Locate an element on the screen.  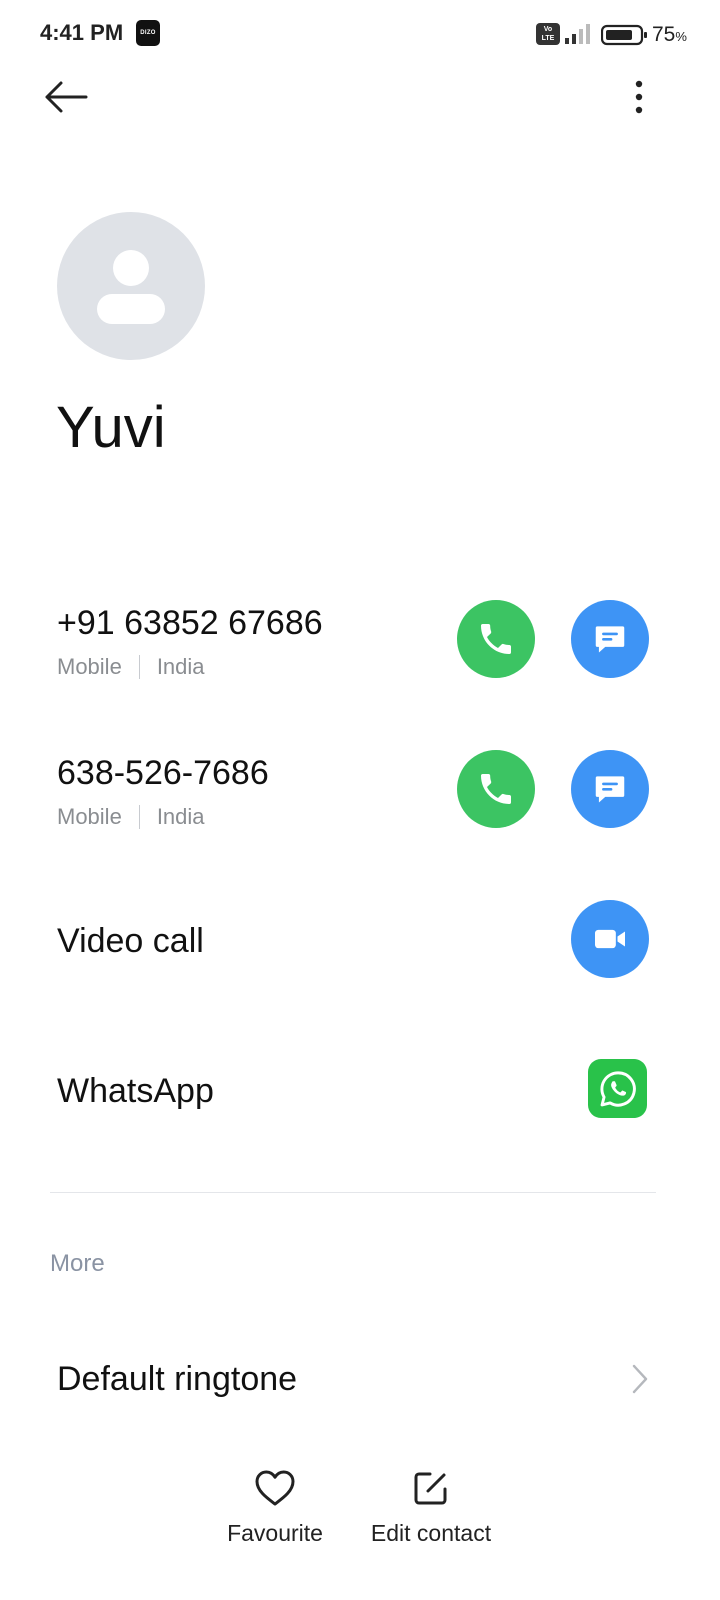
whatsapp-label: WhatsApp is located at coordinates (135, 1091).